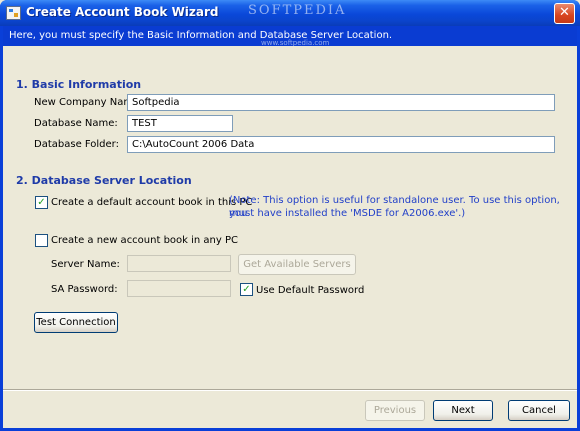 The image size is (580, 431). Describe the element at coordinates (341, 144) in the screenshot. I see `database-folder-field: C:\AutoCount 2006 Data` at that location.